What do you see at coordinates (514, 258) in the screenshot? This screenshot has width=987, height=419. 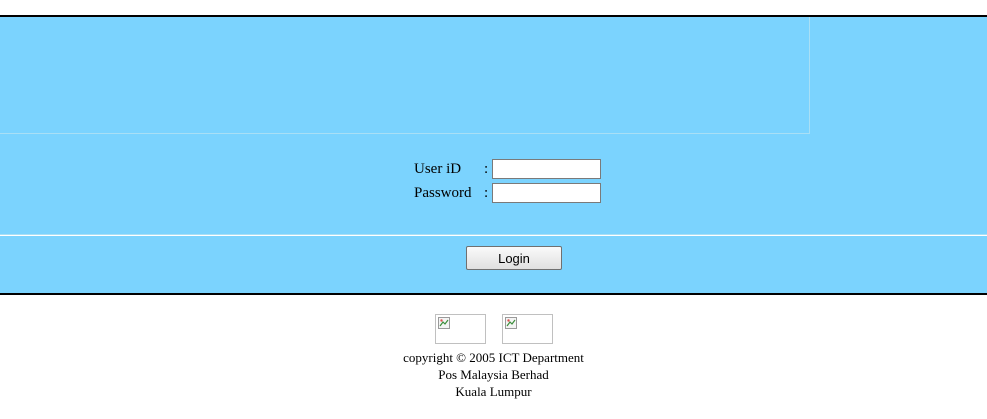 I see `login-button: Login` at bounding box center [514, 258].